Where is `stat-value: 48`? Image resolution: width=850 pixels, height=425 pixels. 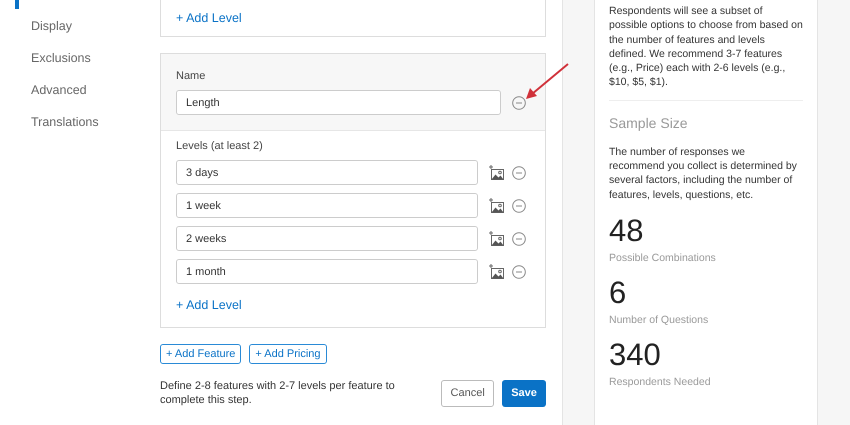 stat-value: 48 is located at coordinates (626, 231).